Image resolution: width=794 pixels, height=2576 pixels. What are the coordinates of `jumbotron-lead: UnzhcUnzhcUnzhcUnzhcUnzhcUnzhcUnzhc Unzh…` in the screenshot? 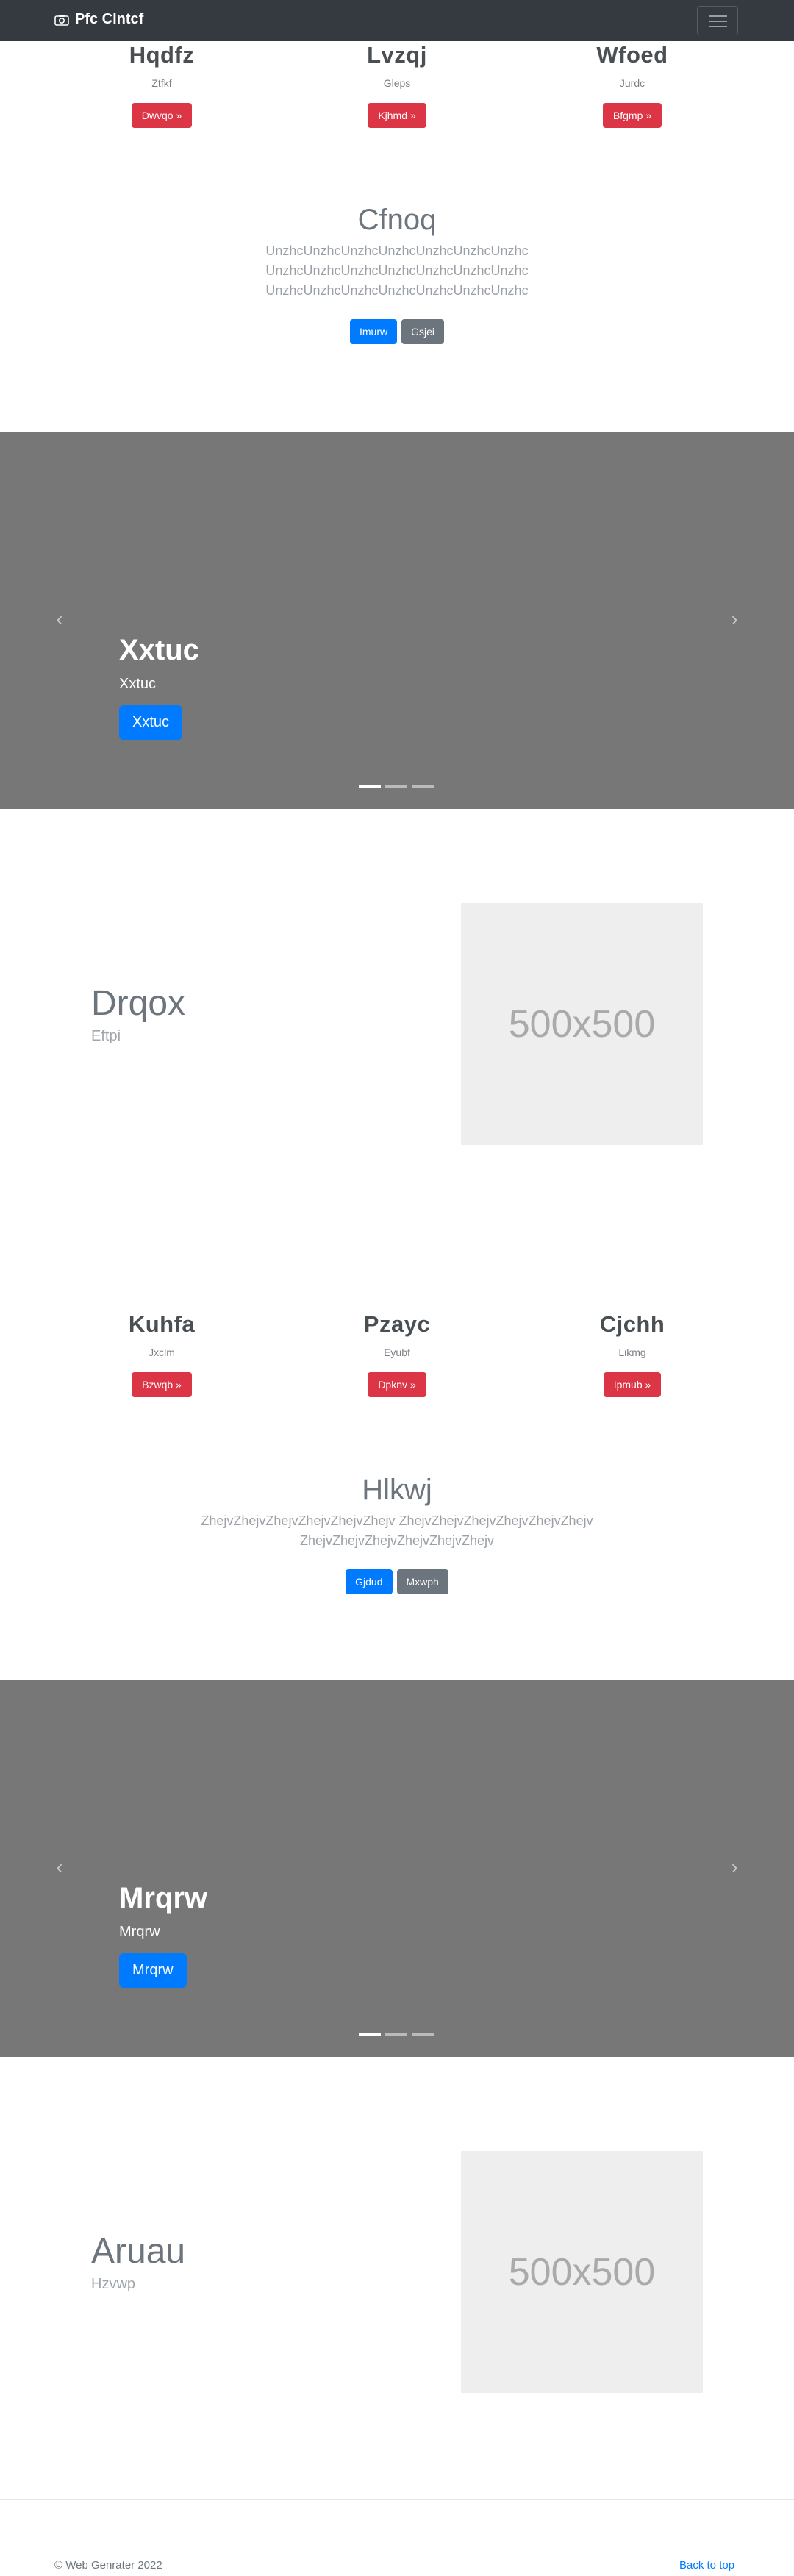 It's located at (397, 270).